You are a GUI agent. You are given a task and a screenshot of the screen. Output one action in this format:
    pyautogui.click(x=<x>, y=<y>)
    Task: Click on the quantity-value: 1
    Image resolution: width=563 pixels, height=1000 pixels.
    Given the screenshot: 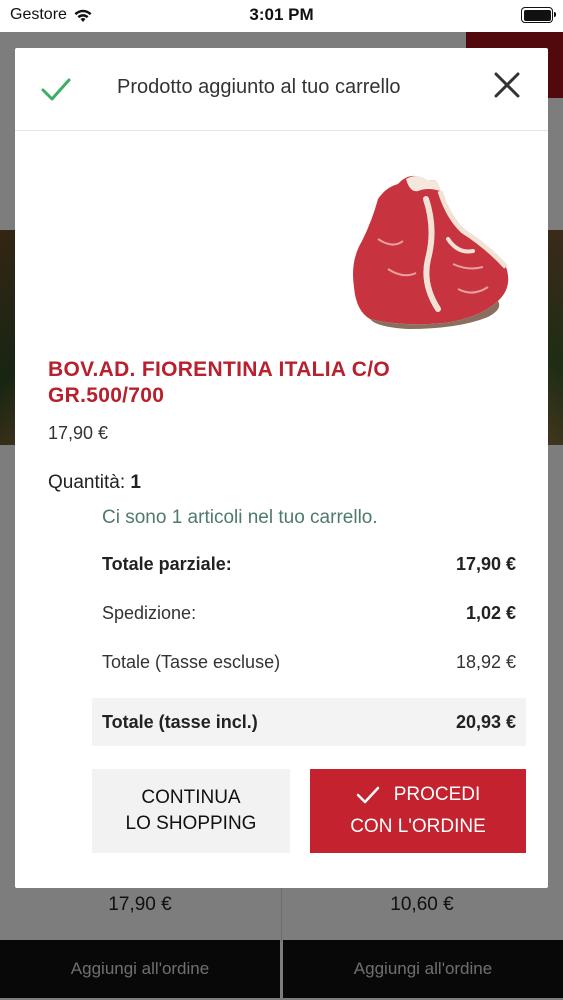 What is the action you would take?
    pyautogui.click(x=135, y=482)
    